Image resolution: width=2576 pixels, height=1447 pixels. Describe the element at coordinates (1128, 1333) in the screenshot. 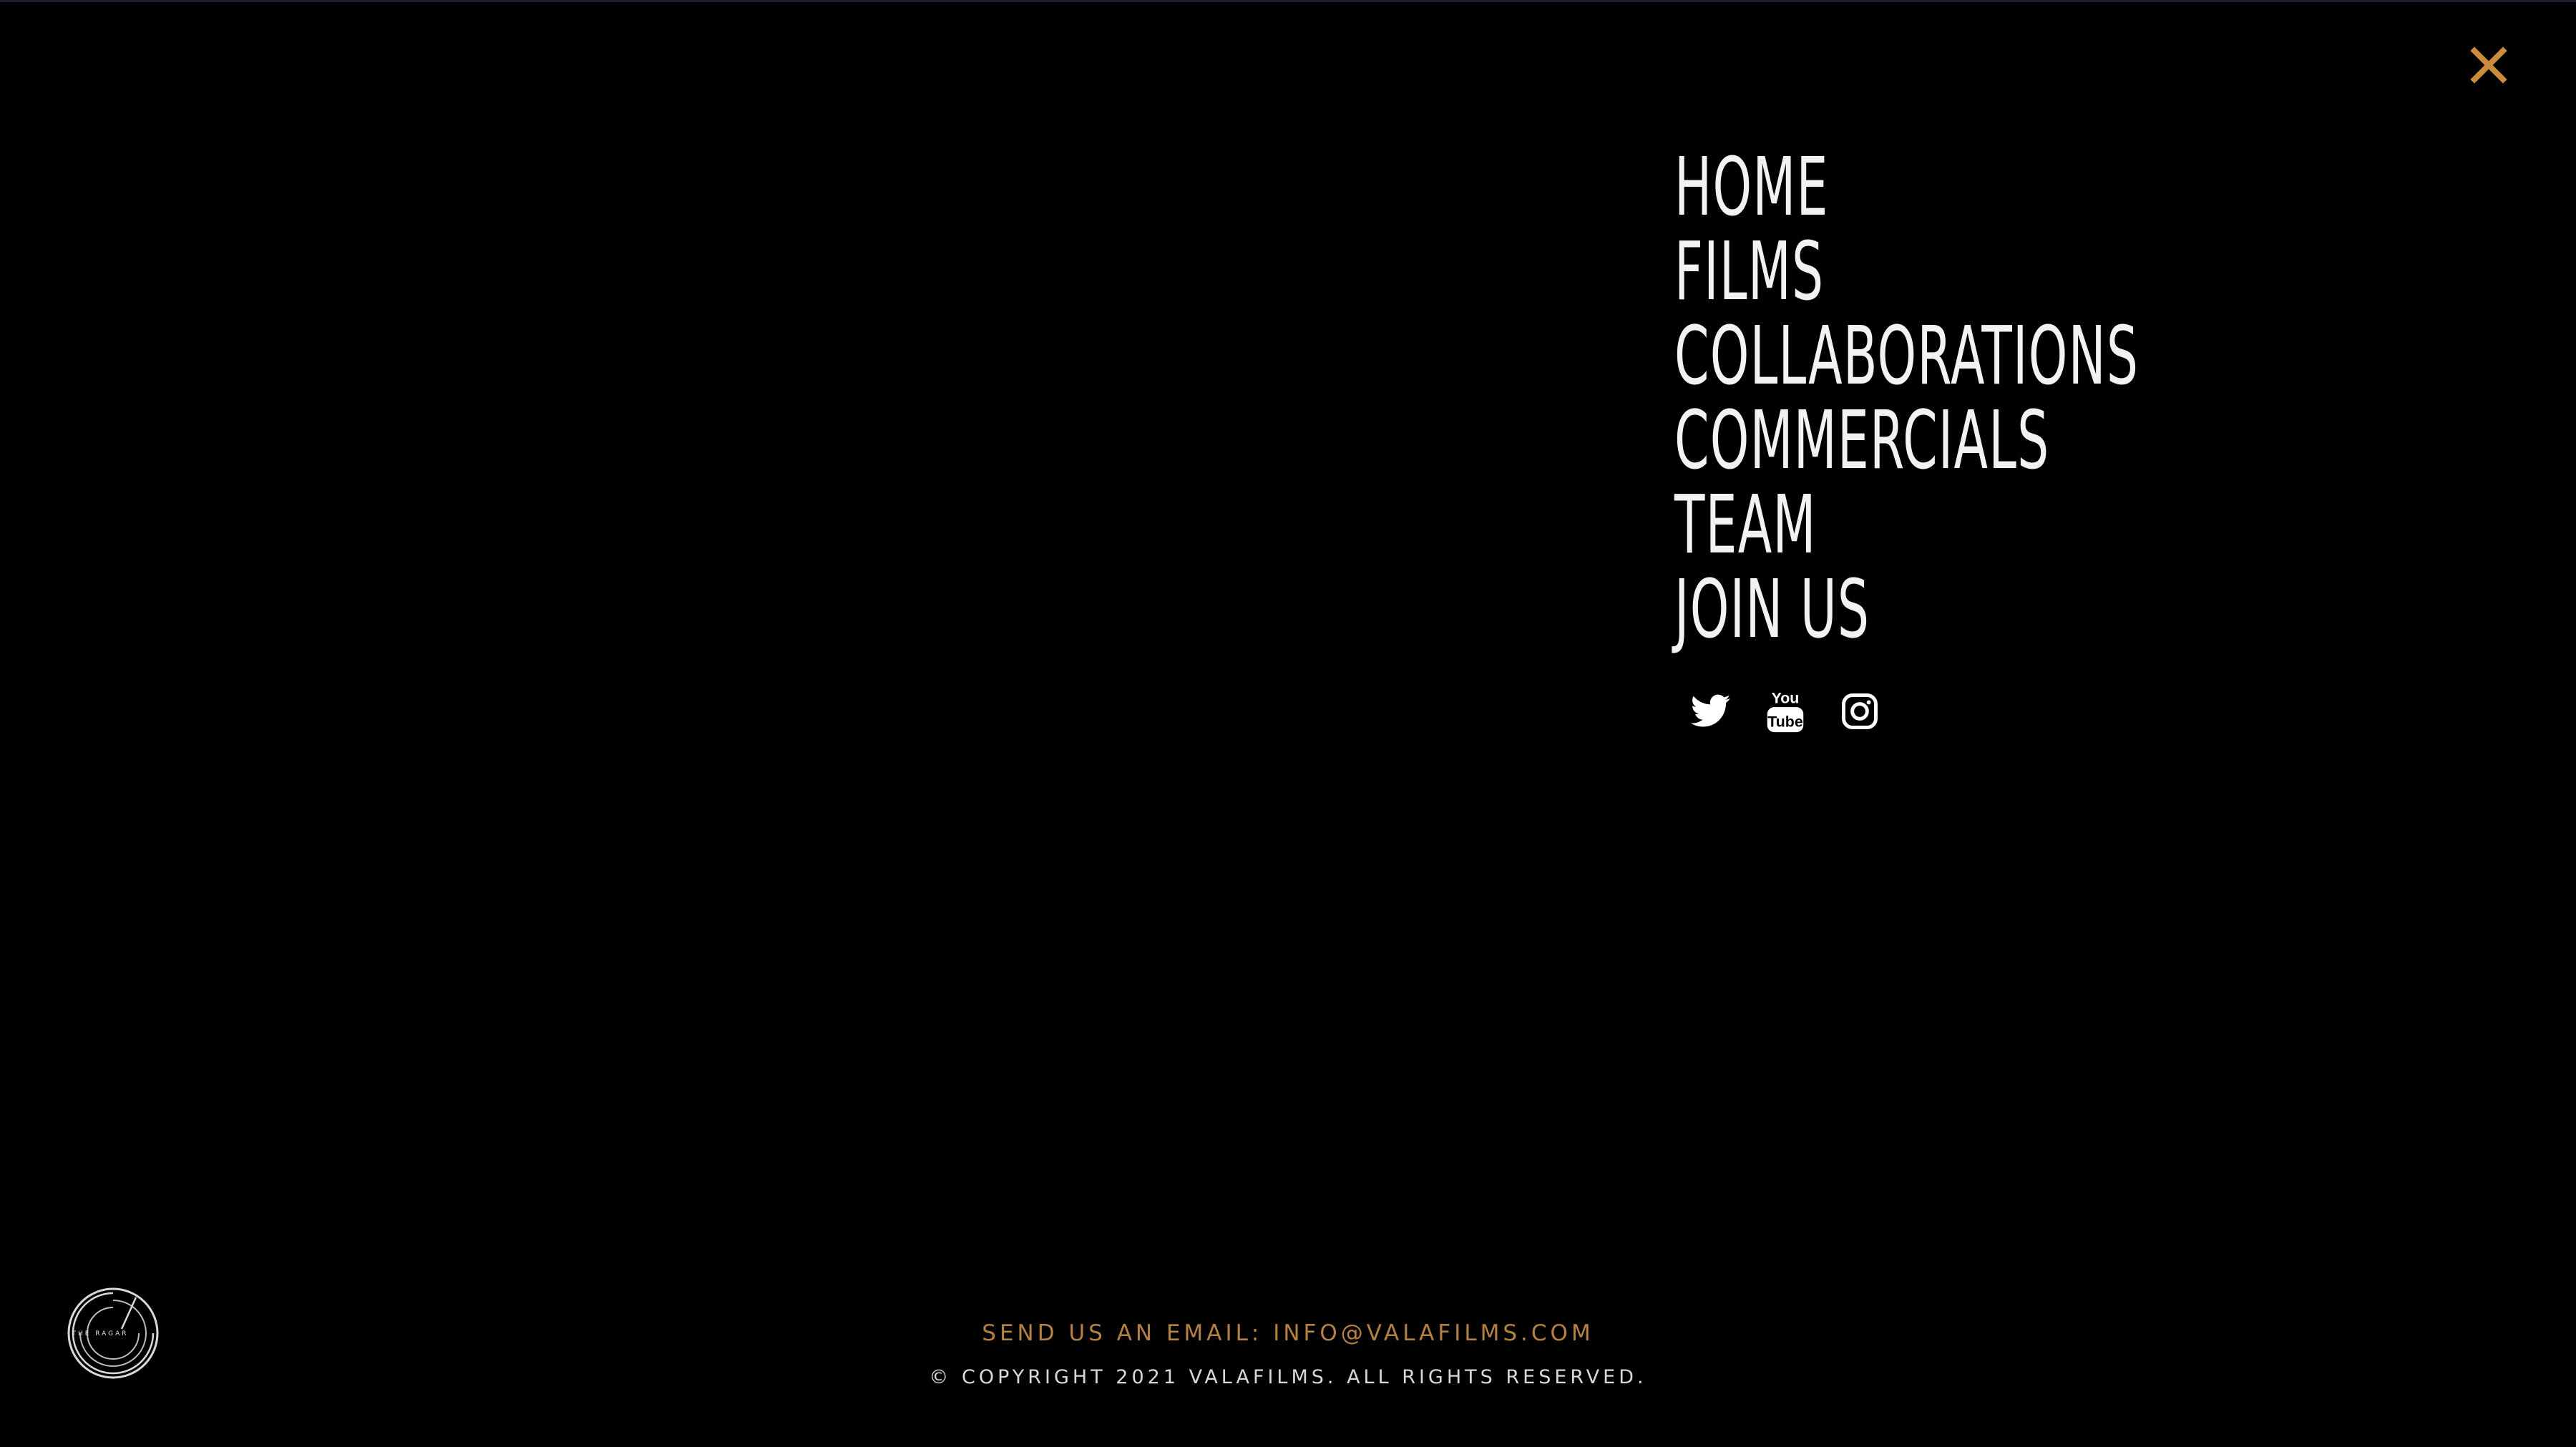

I see `email-prefix: SEND US AN EMAIL:` at that location.